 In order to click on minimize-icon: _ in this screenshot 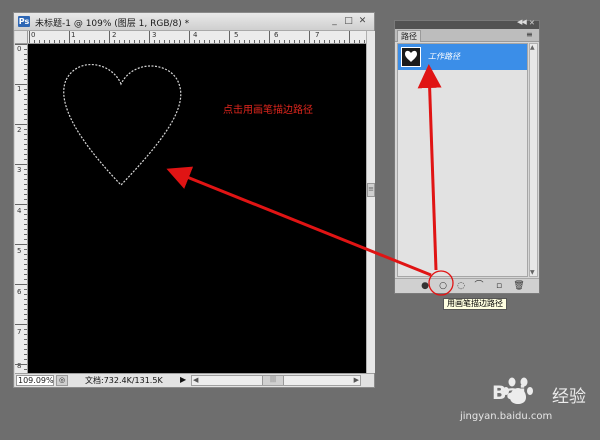, I will do `click(334, 21)`.